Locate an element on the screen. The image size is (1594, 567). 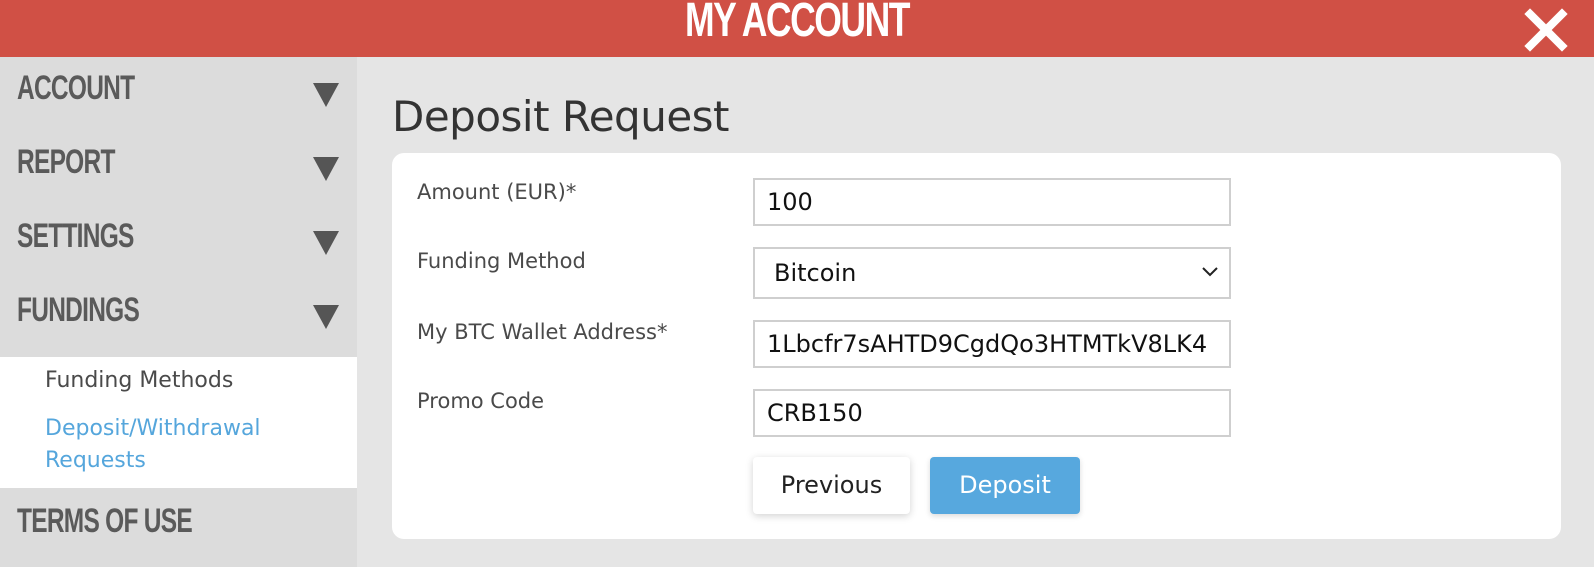
deposit-button: Deposit is located at coordinates (1005, 485).